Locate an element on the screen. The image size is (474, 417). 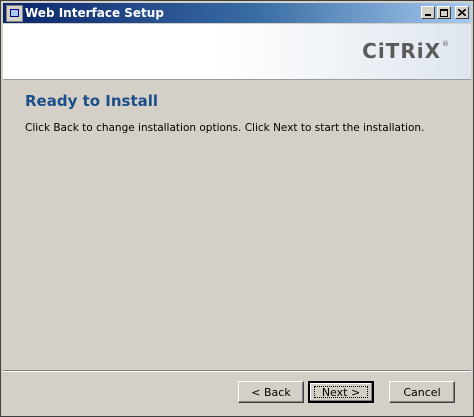
page-title: Ready to Install is located at coordinates (92, 101).